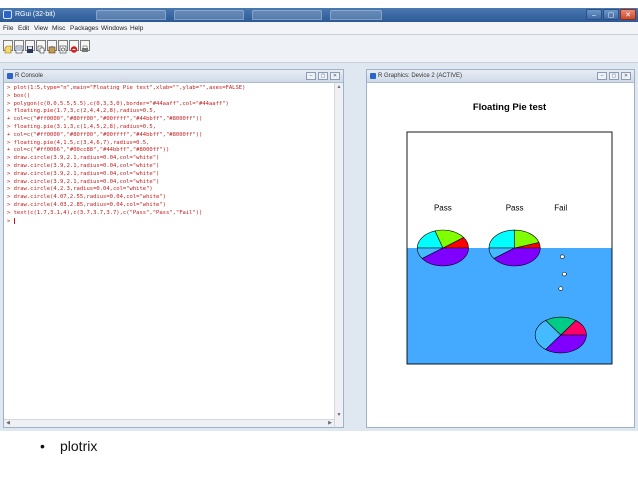 Image resolution: width=638 pixels, height=478 pixels. Describe the element at coordinates (19, 47) in the screenshot. I see `load-workspace-icon` at that location.